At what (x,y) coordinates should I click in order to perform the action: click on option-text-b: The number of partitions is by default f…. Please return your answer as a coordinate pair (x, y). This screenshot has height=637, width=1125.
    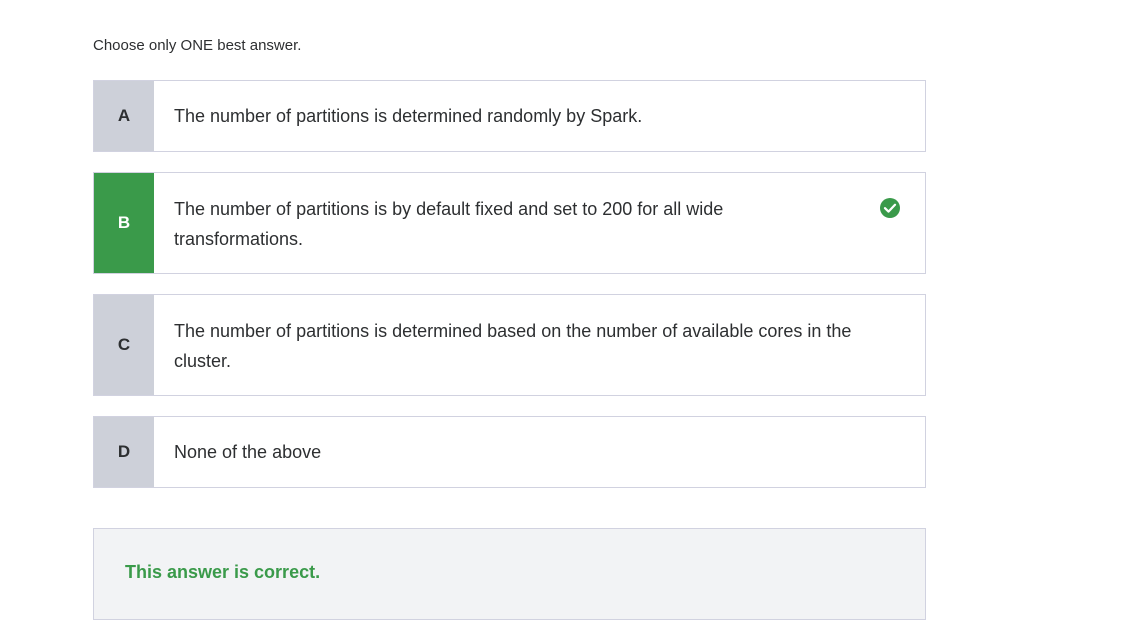
    Looking at the image, I should click on (539, 223).